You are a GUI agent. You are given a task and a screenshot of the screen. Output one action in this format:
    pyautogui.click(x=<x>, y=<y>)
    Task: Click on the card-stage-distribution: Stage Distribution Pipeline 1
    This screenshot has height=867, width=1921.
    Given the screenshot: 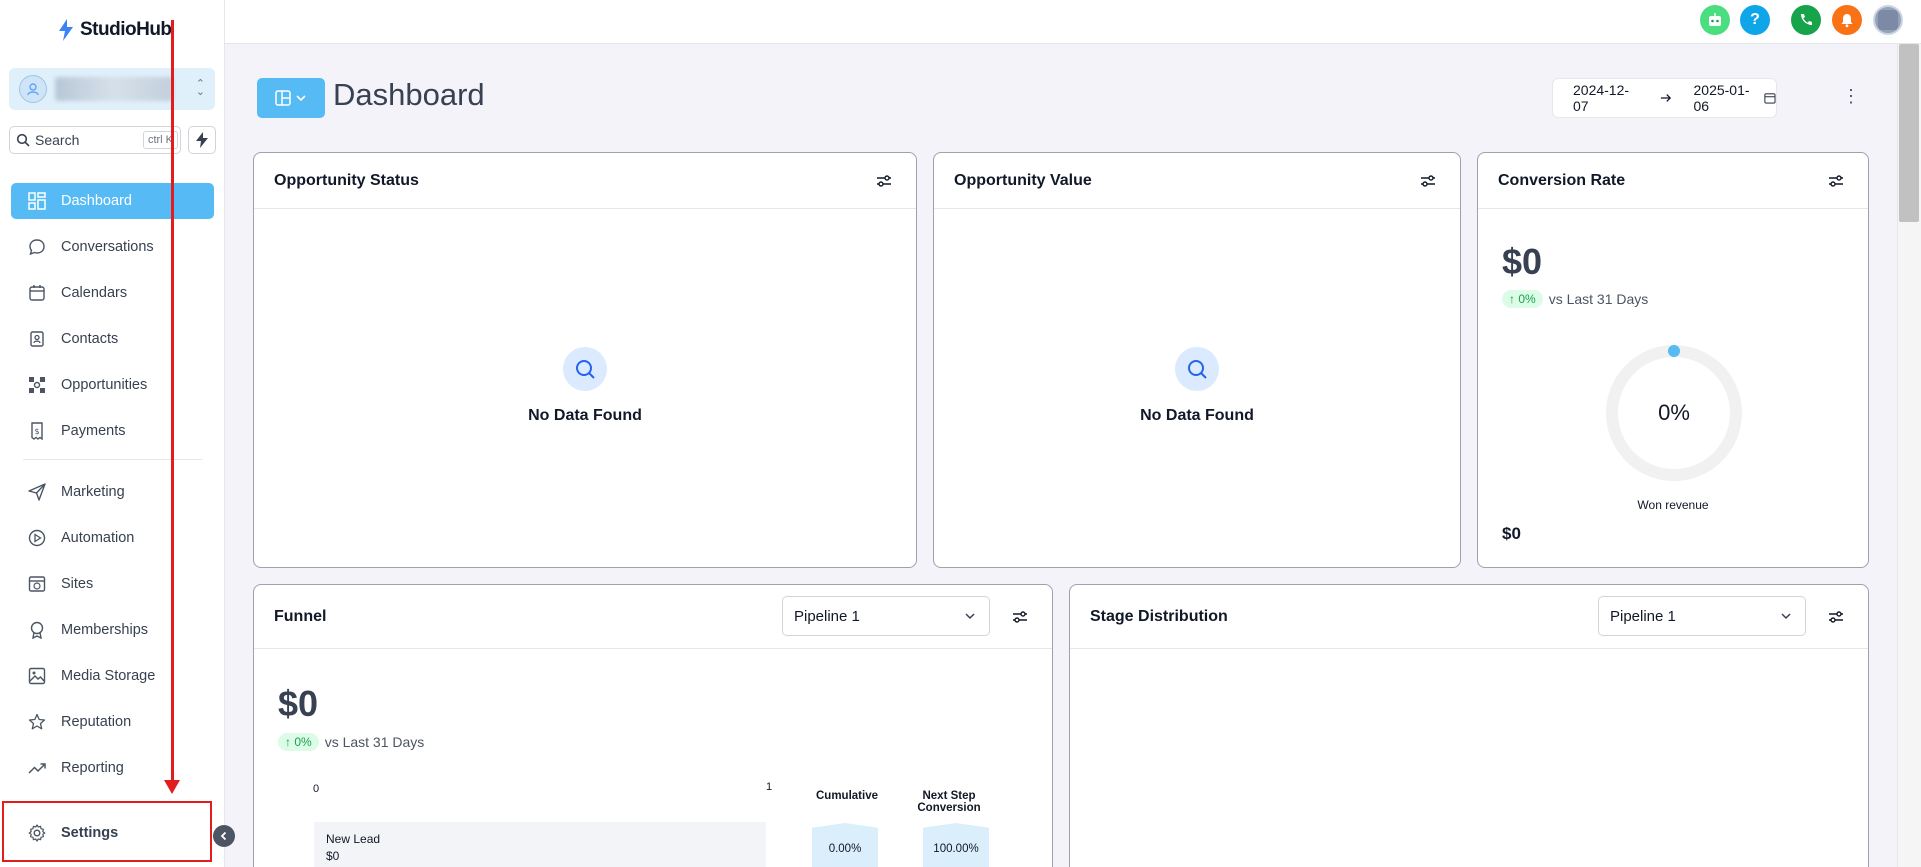 What is the action you would take?
    pyautogui.click(x=1469, y=725)
    